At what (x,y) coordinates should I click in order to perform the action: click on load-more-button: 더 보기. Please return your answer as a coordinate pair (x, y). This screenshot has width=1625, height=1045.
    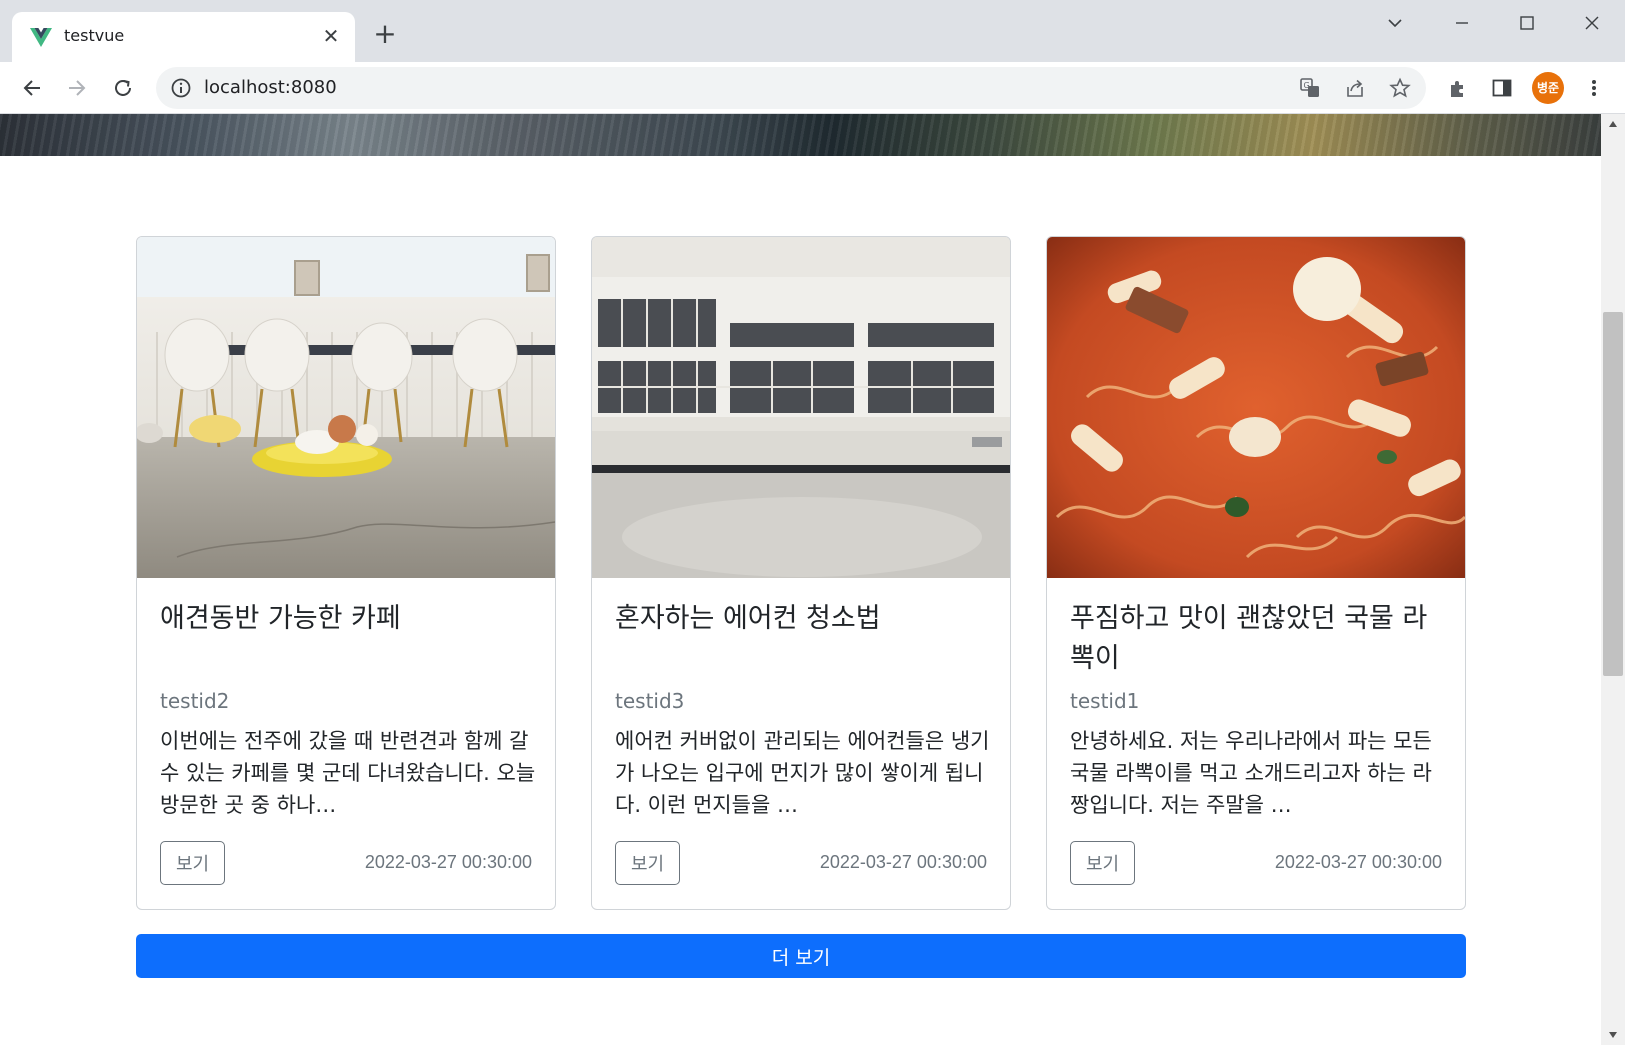
    Looking at the image, I should click on (801, 956).